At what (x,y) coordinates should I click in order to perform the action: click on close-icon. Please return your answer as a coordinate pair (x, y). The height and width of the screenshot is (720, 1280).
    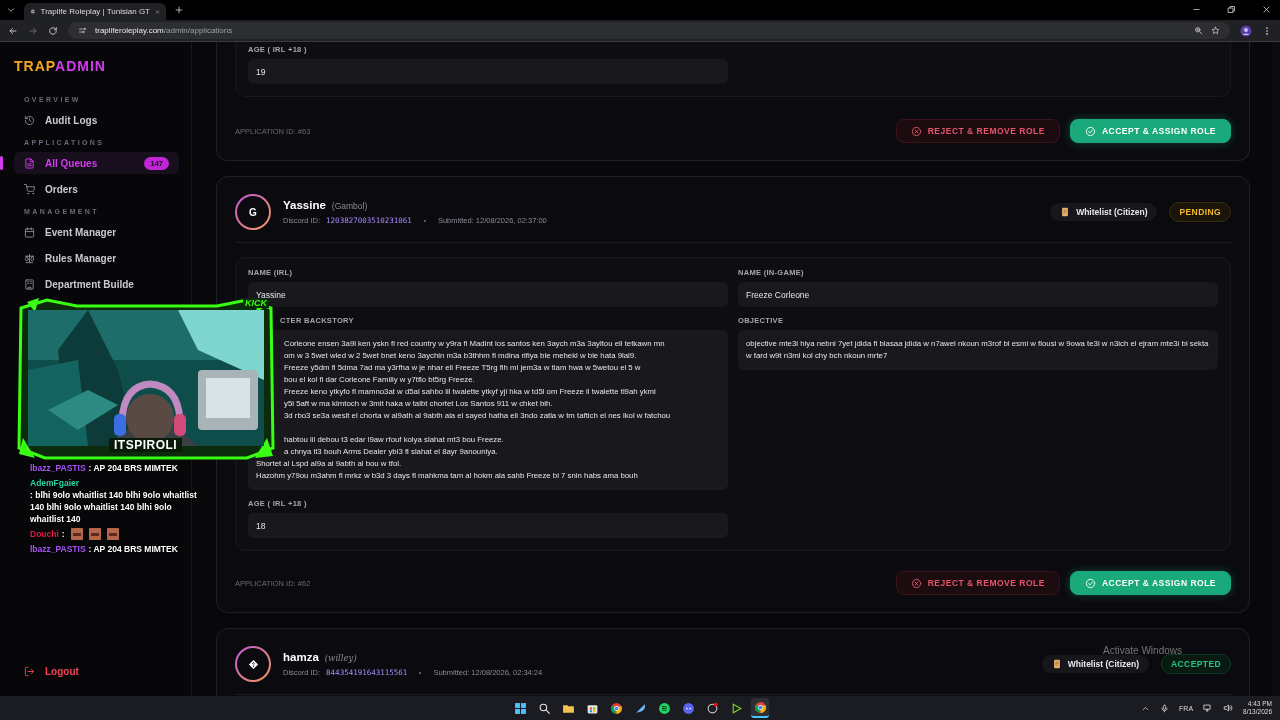
    Looking at the image, I should click on (1266, 9).